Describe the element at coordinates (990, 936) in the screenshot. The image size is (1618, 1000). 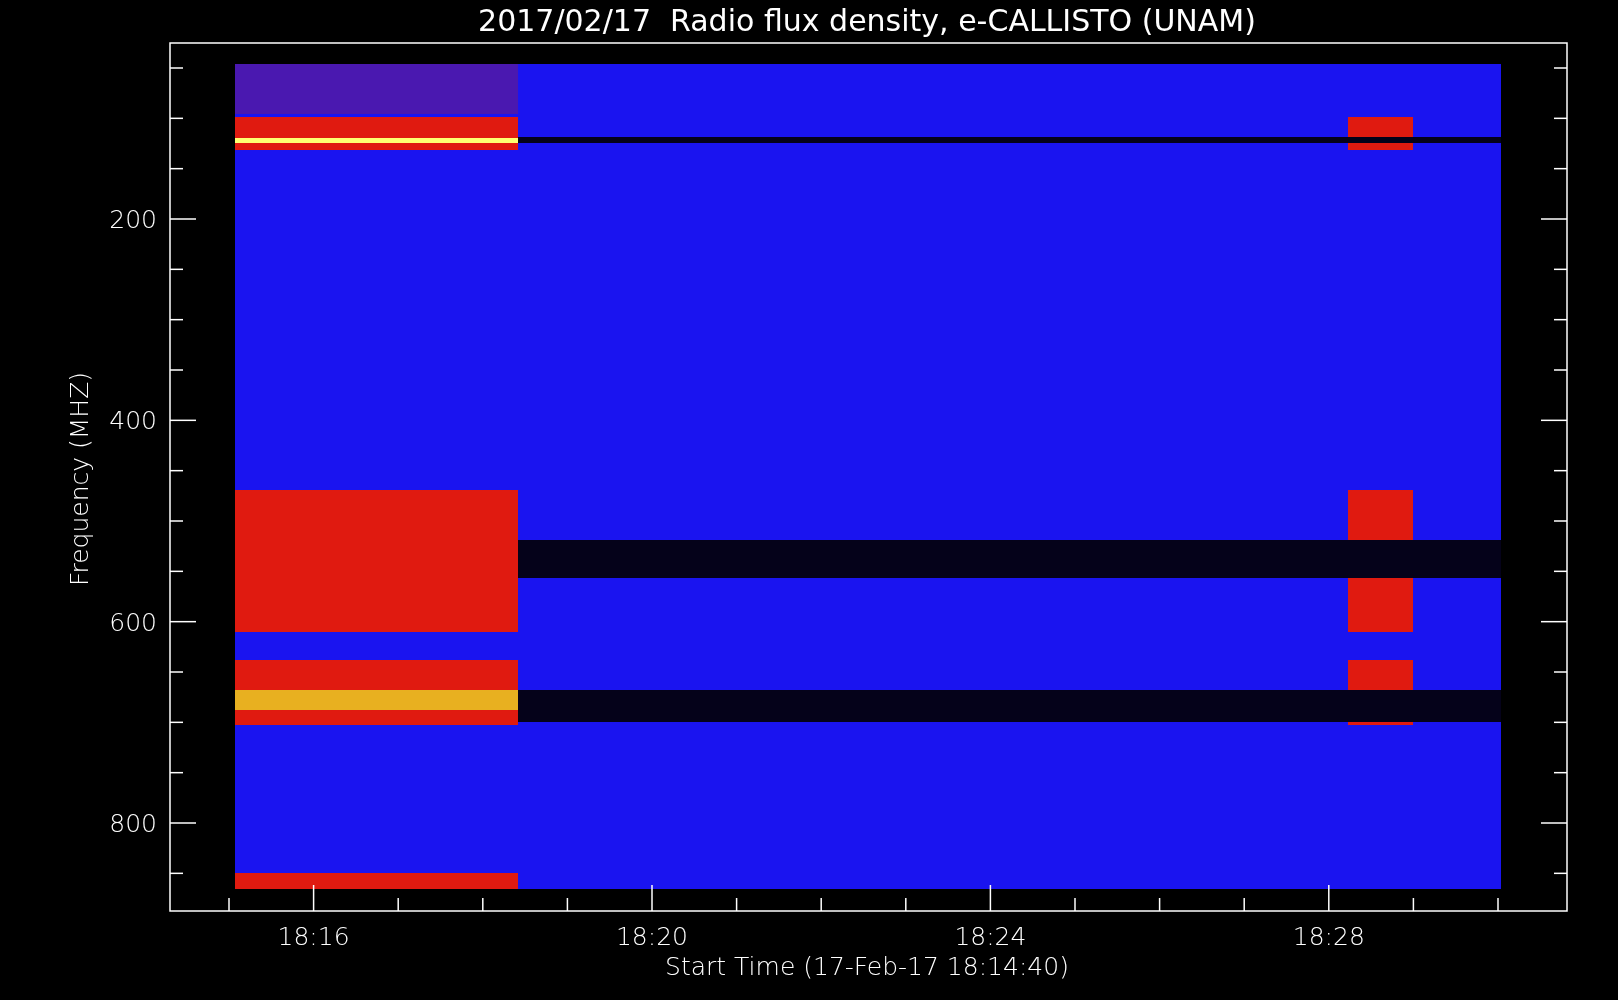
I see `tick-label: 18:24` at that location.